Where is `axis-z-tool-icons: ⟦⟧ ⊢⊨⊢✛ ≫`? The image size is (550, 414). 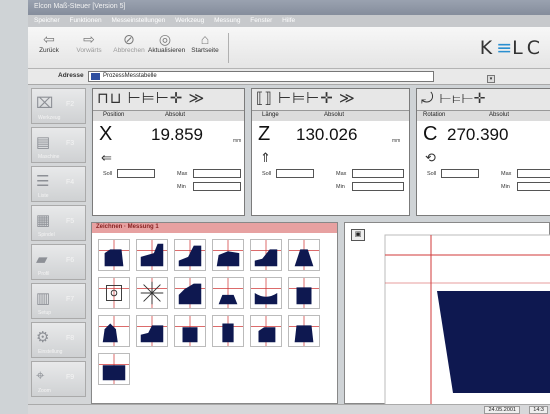 axis-z-tool-icons: ⟦⟧ ⊢⊨⊢✛ ≫ is located at coordinates (330, 100).